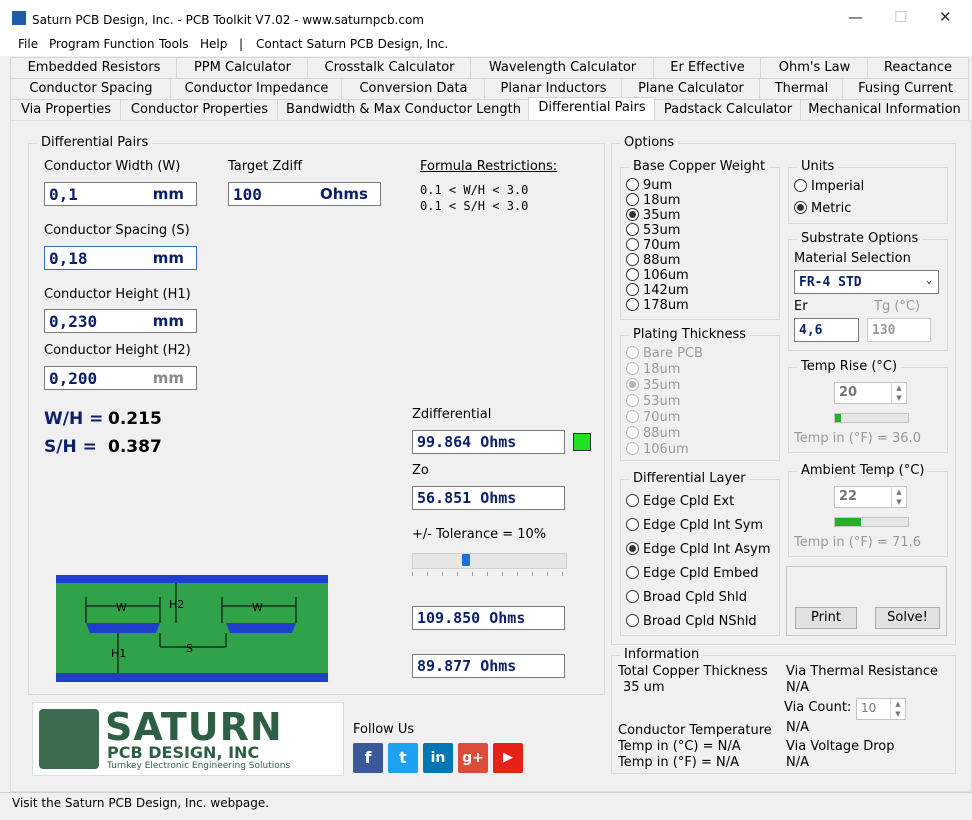  Describe the element at coordinates (28, 44) in the screenshot. I see `menu-file: File` at that location.